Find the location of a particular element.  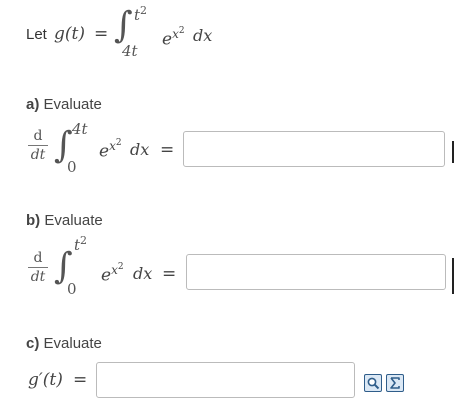

part-a-label: a) Evaluate is located at coordinates (64, 104).